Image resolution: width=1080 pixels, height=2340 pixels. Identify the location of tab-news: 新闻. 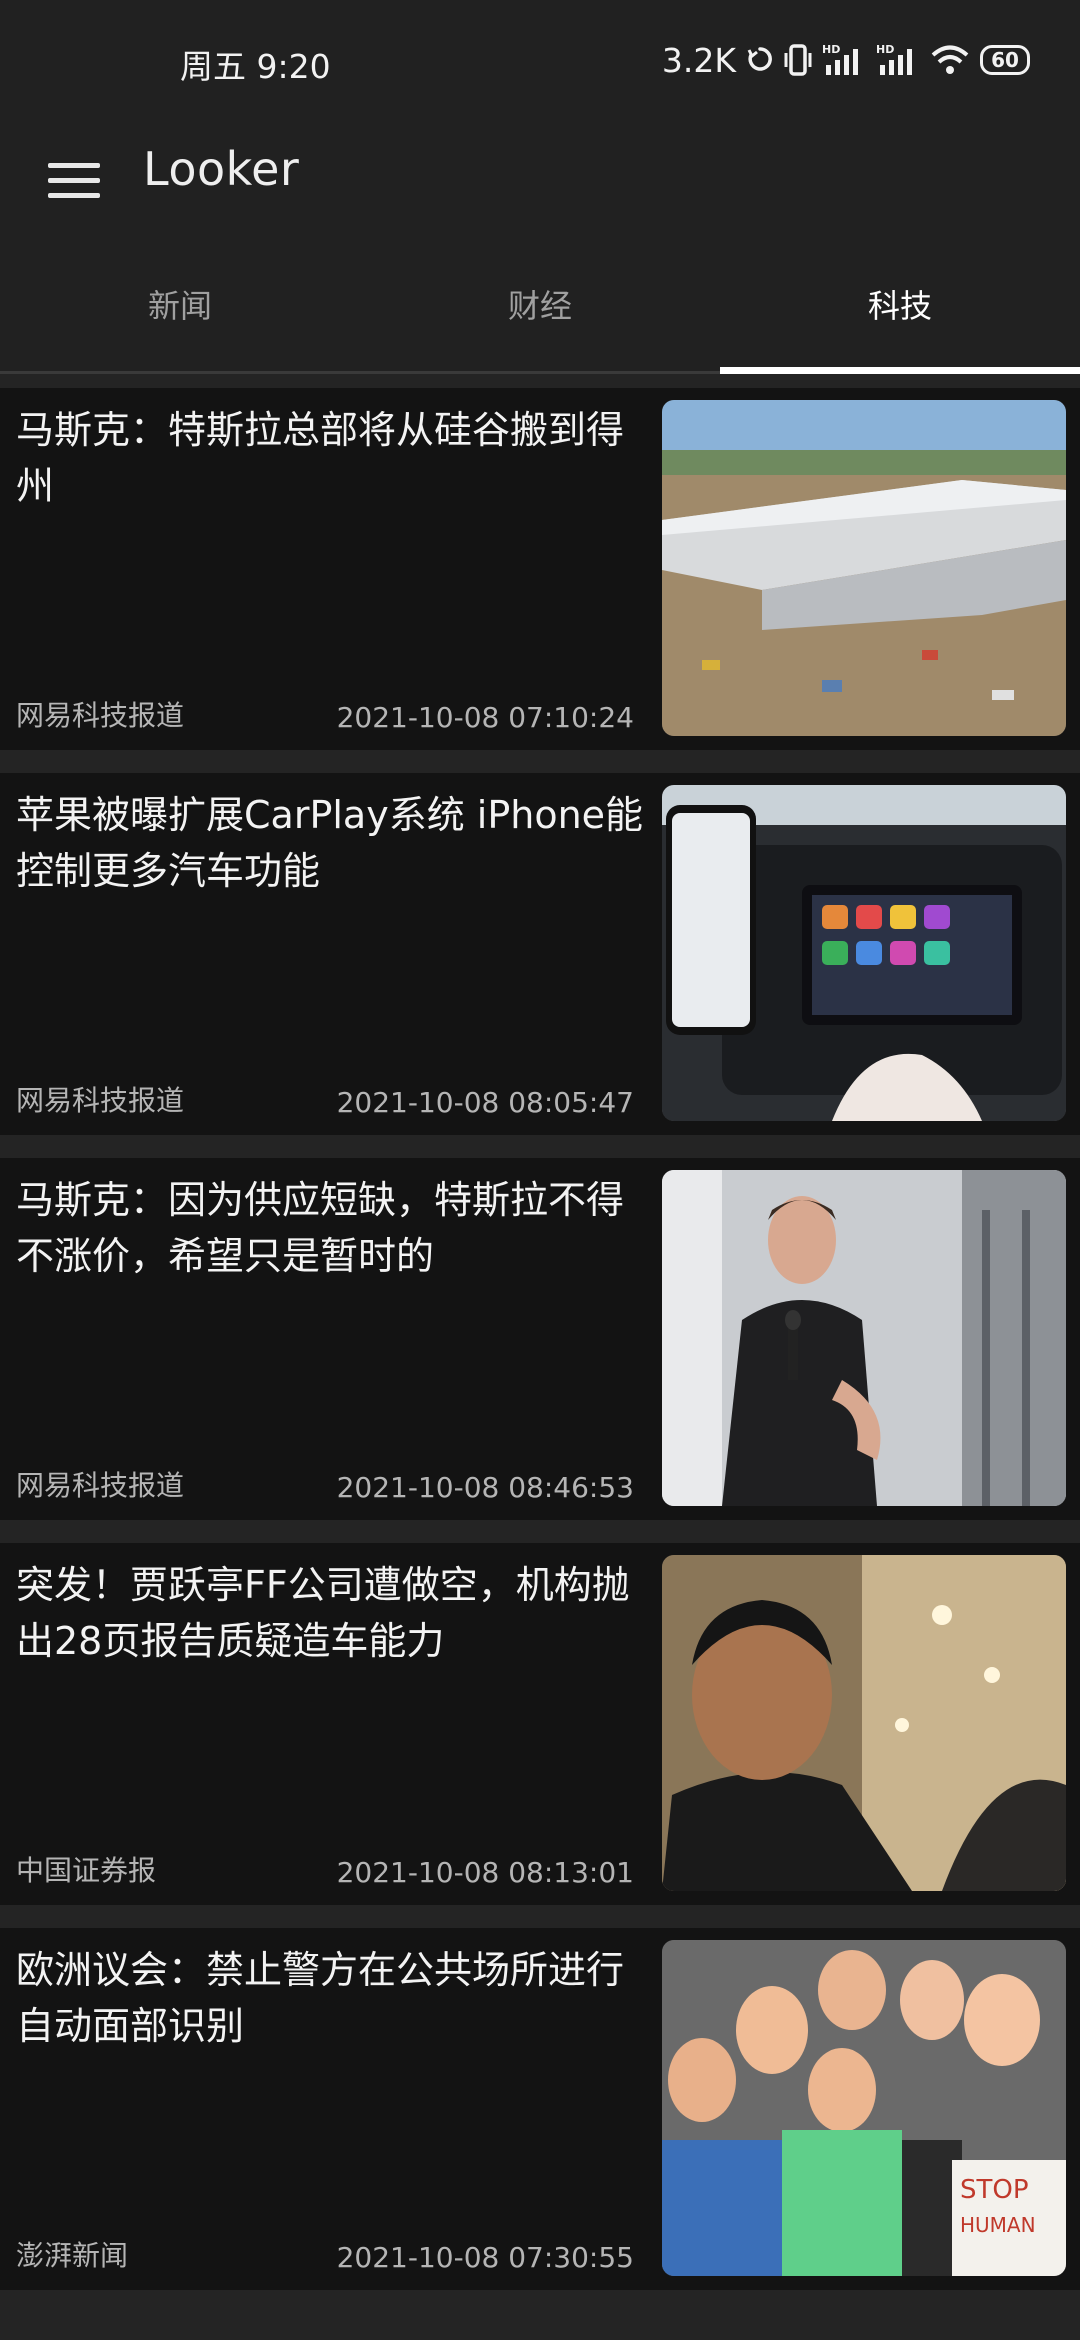
(180, 303).